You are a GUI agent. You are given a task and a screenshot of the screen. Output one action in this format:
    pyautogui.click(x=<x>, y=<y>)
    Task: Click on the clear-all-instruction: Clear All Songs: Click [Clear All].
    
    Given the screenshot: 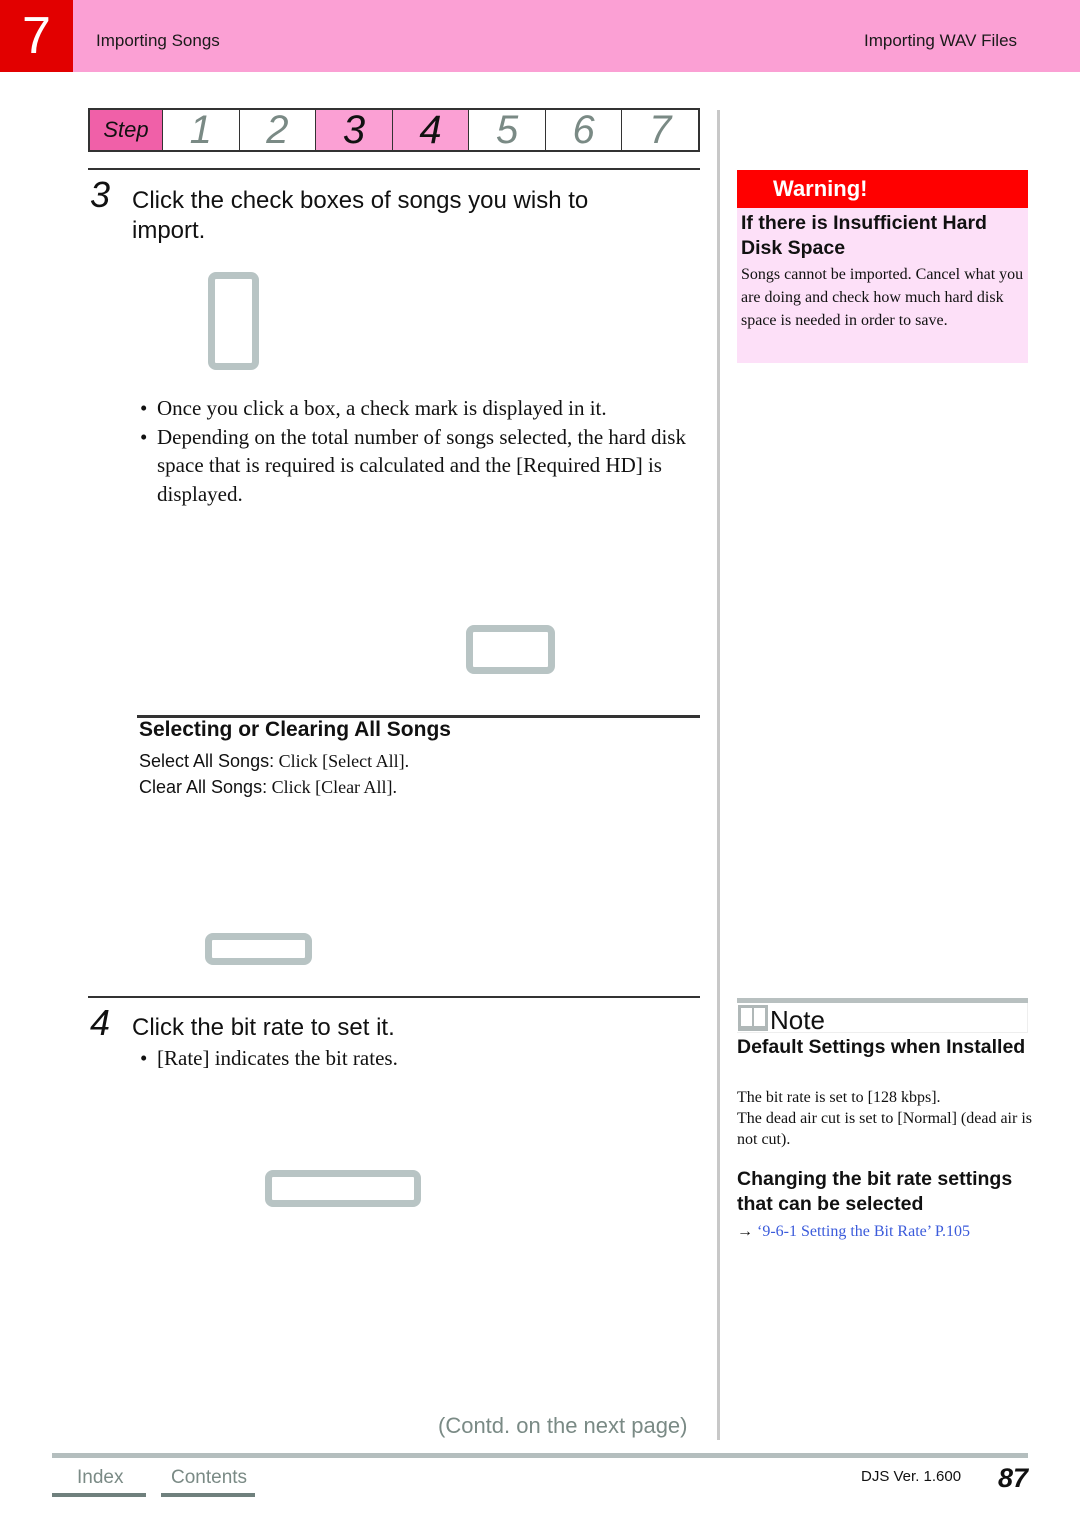 What is the action you would take?
    pyautogui.click(x=268, y=787)
    